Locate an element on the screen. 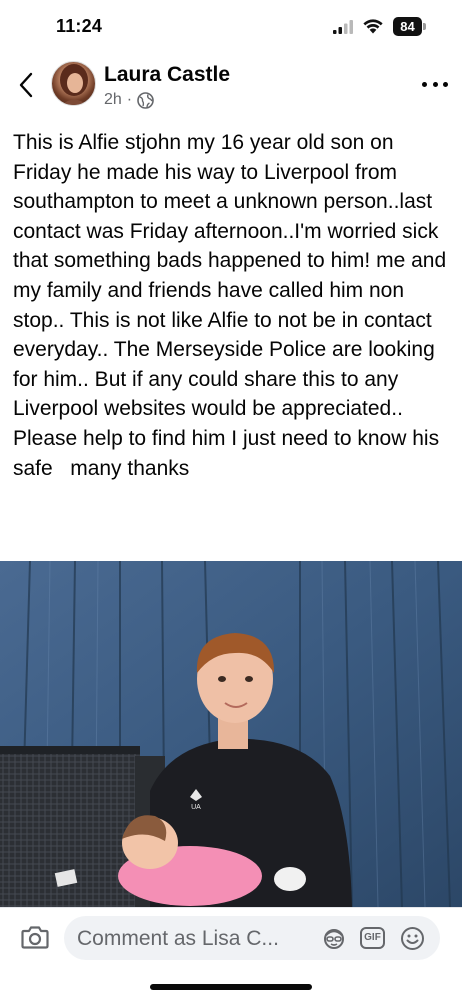 The image size is (462, 1000). cellular-signal-icon is located at coordinates (343, 27).